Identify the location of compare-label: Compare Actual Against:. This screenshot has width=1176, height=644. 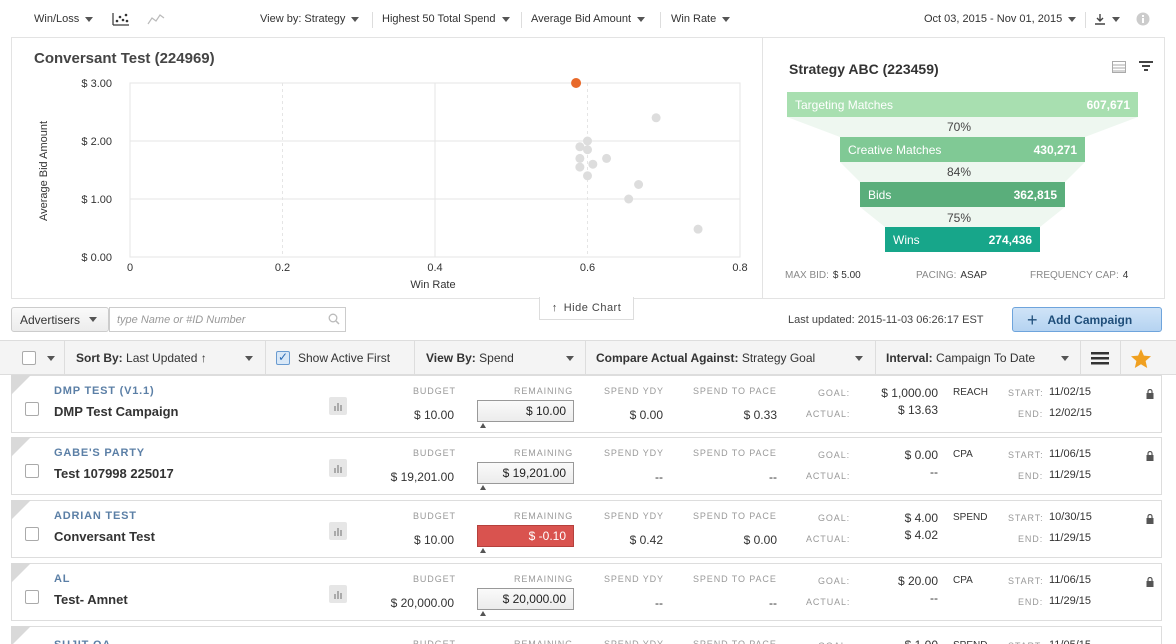
(667, 358).